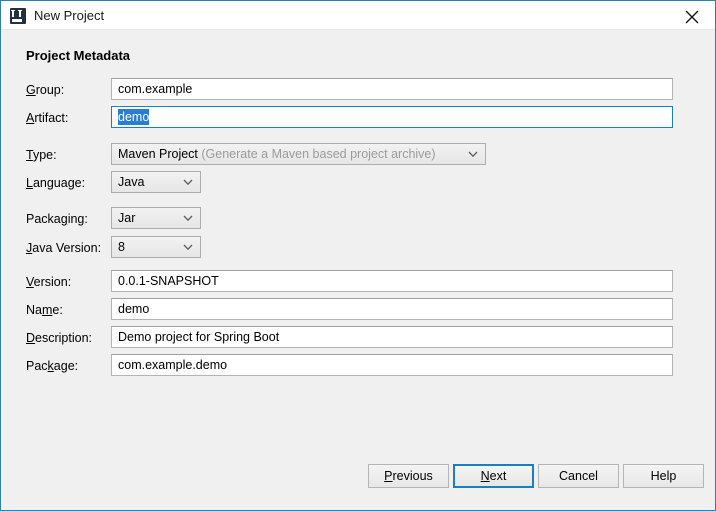 The image size is (716, 511). Describe the element at coordinates (358, 15) in the screenshot. I see `title-bar: New Project` at that location.